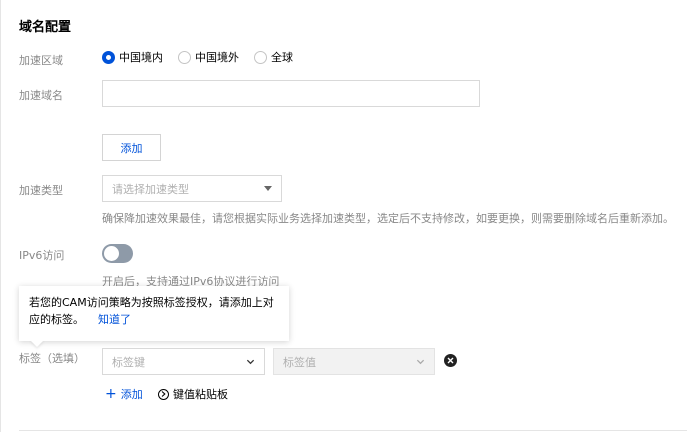 Image resolution: width=687 pixels, height=432 pixels. I want to click on kv-clipboard-button: 键值粘贴板, so click(193, 394).